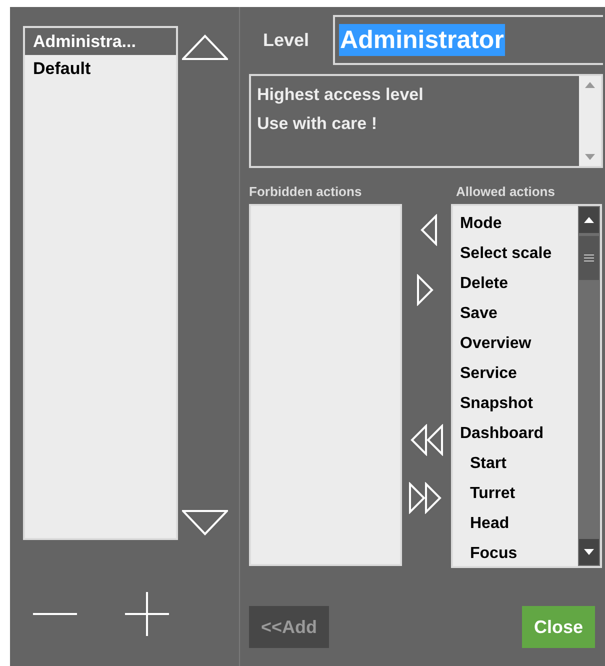 The image size is (605, 666). Describe the element at coordinates (286, 40) in the screenshot. I see `level-label: Level` at that location.